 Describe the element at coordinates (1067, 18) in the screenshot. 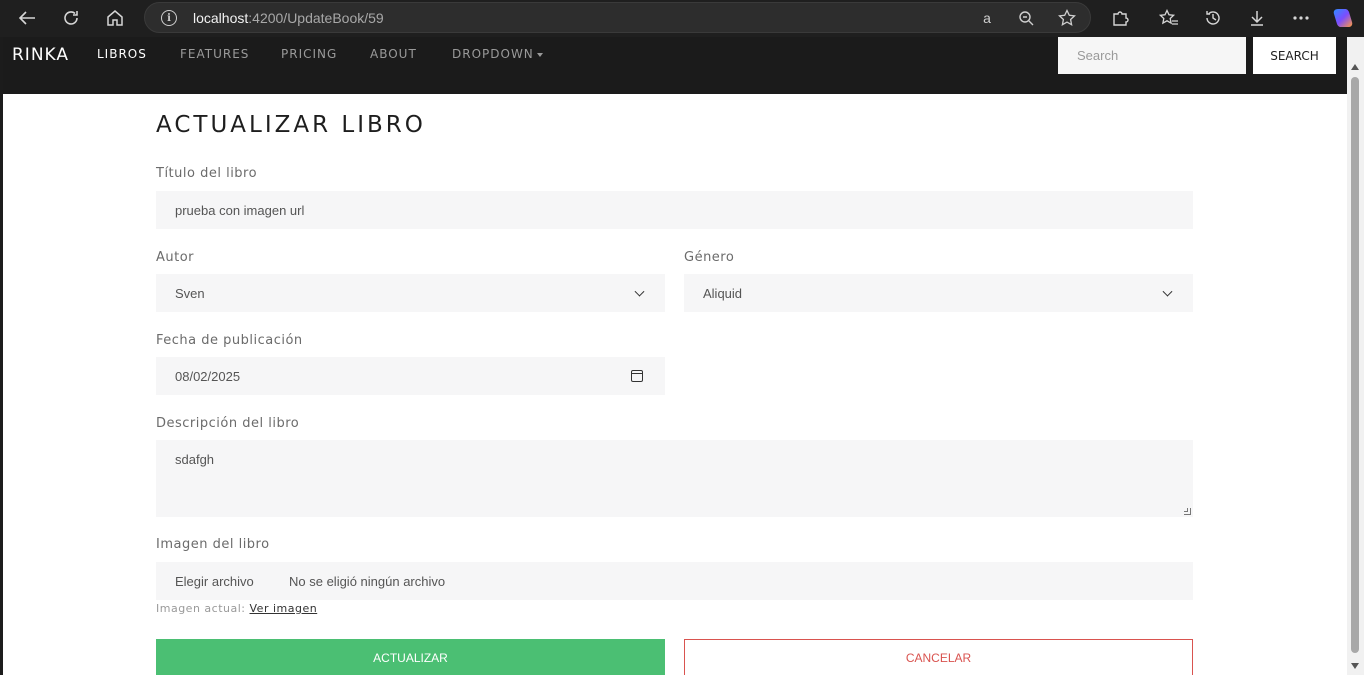

I see `favorite-star-icon` at that location.